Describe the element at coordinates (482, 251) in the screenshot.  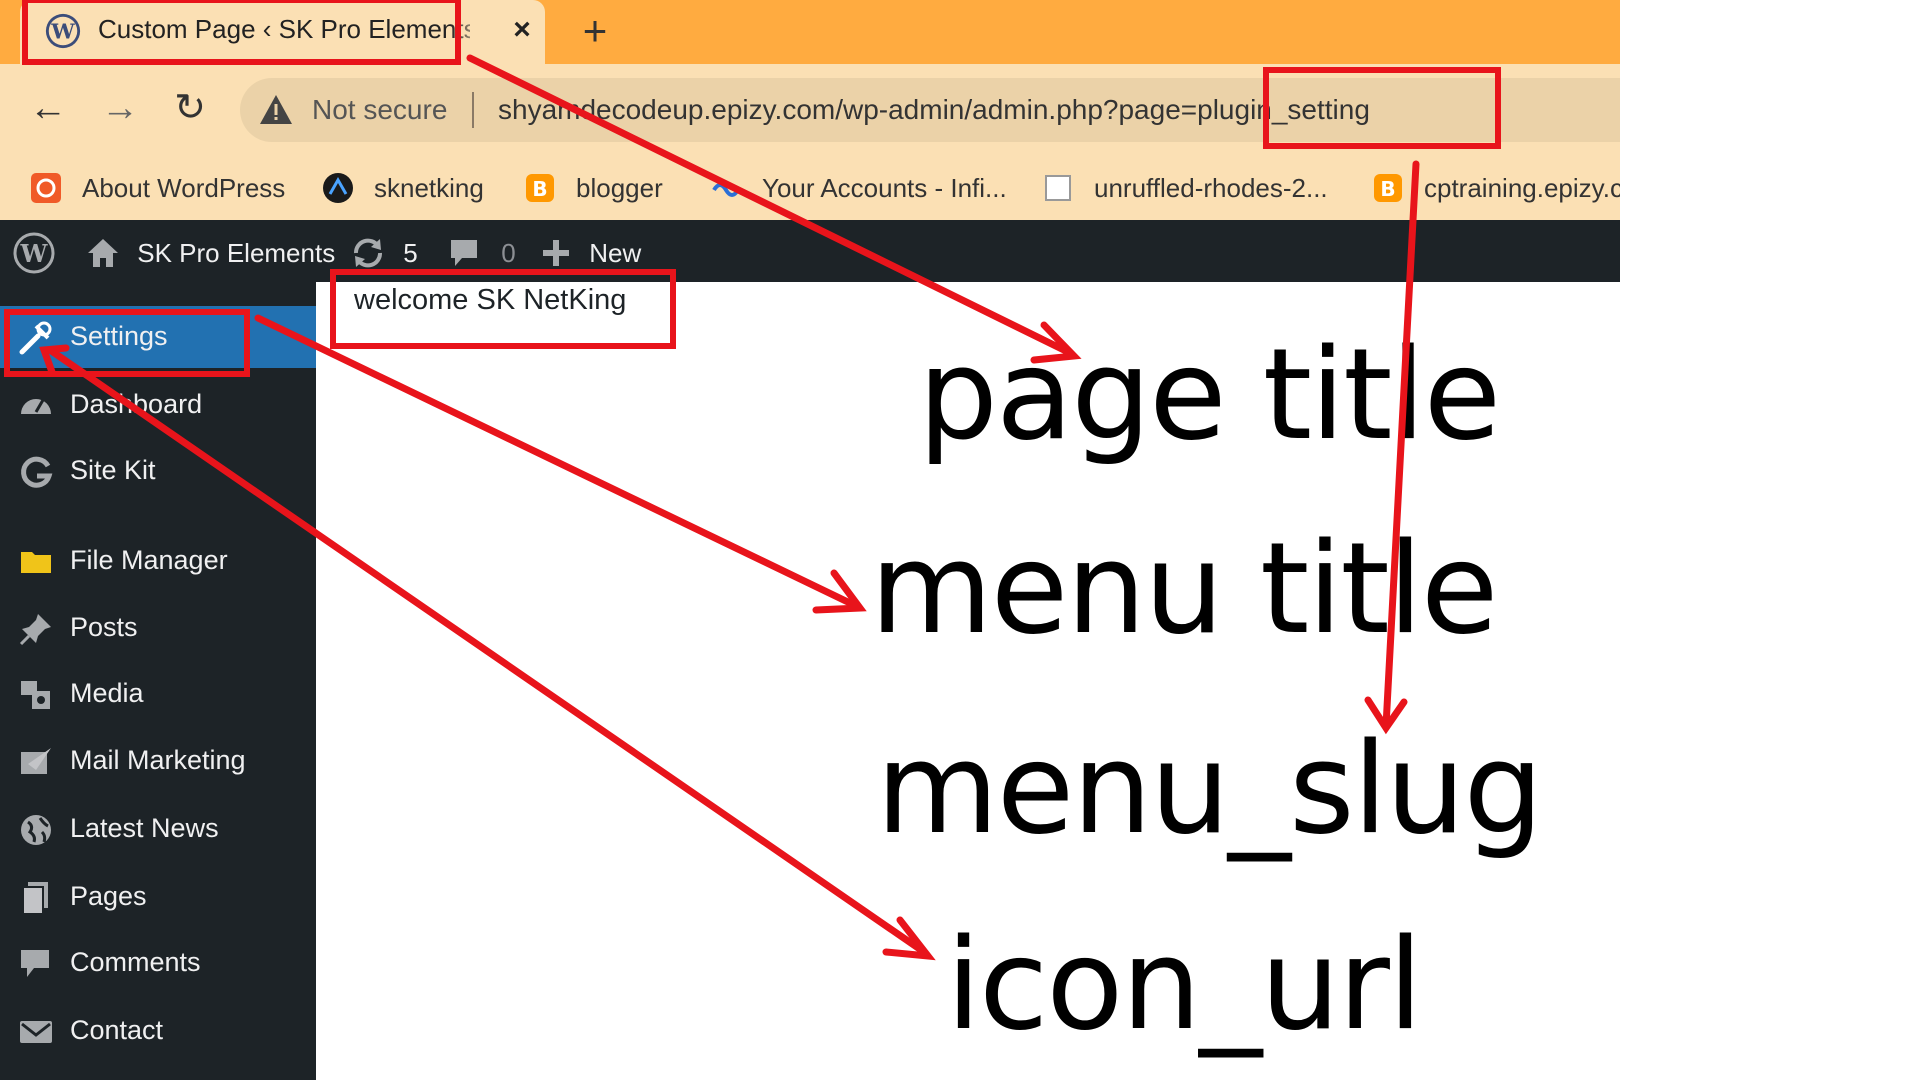
I see `comments-link: 0` at that location.